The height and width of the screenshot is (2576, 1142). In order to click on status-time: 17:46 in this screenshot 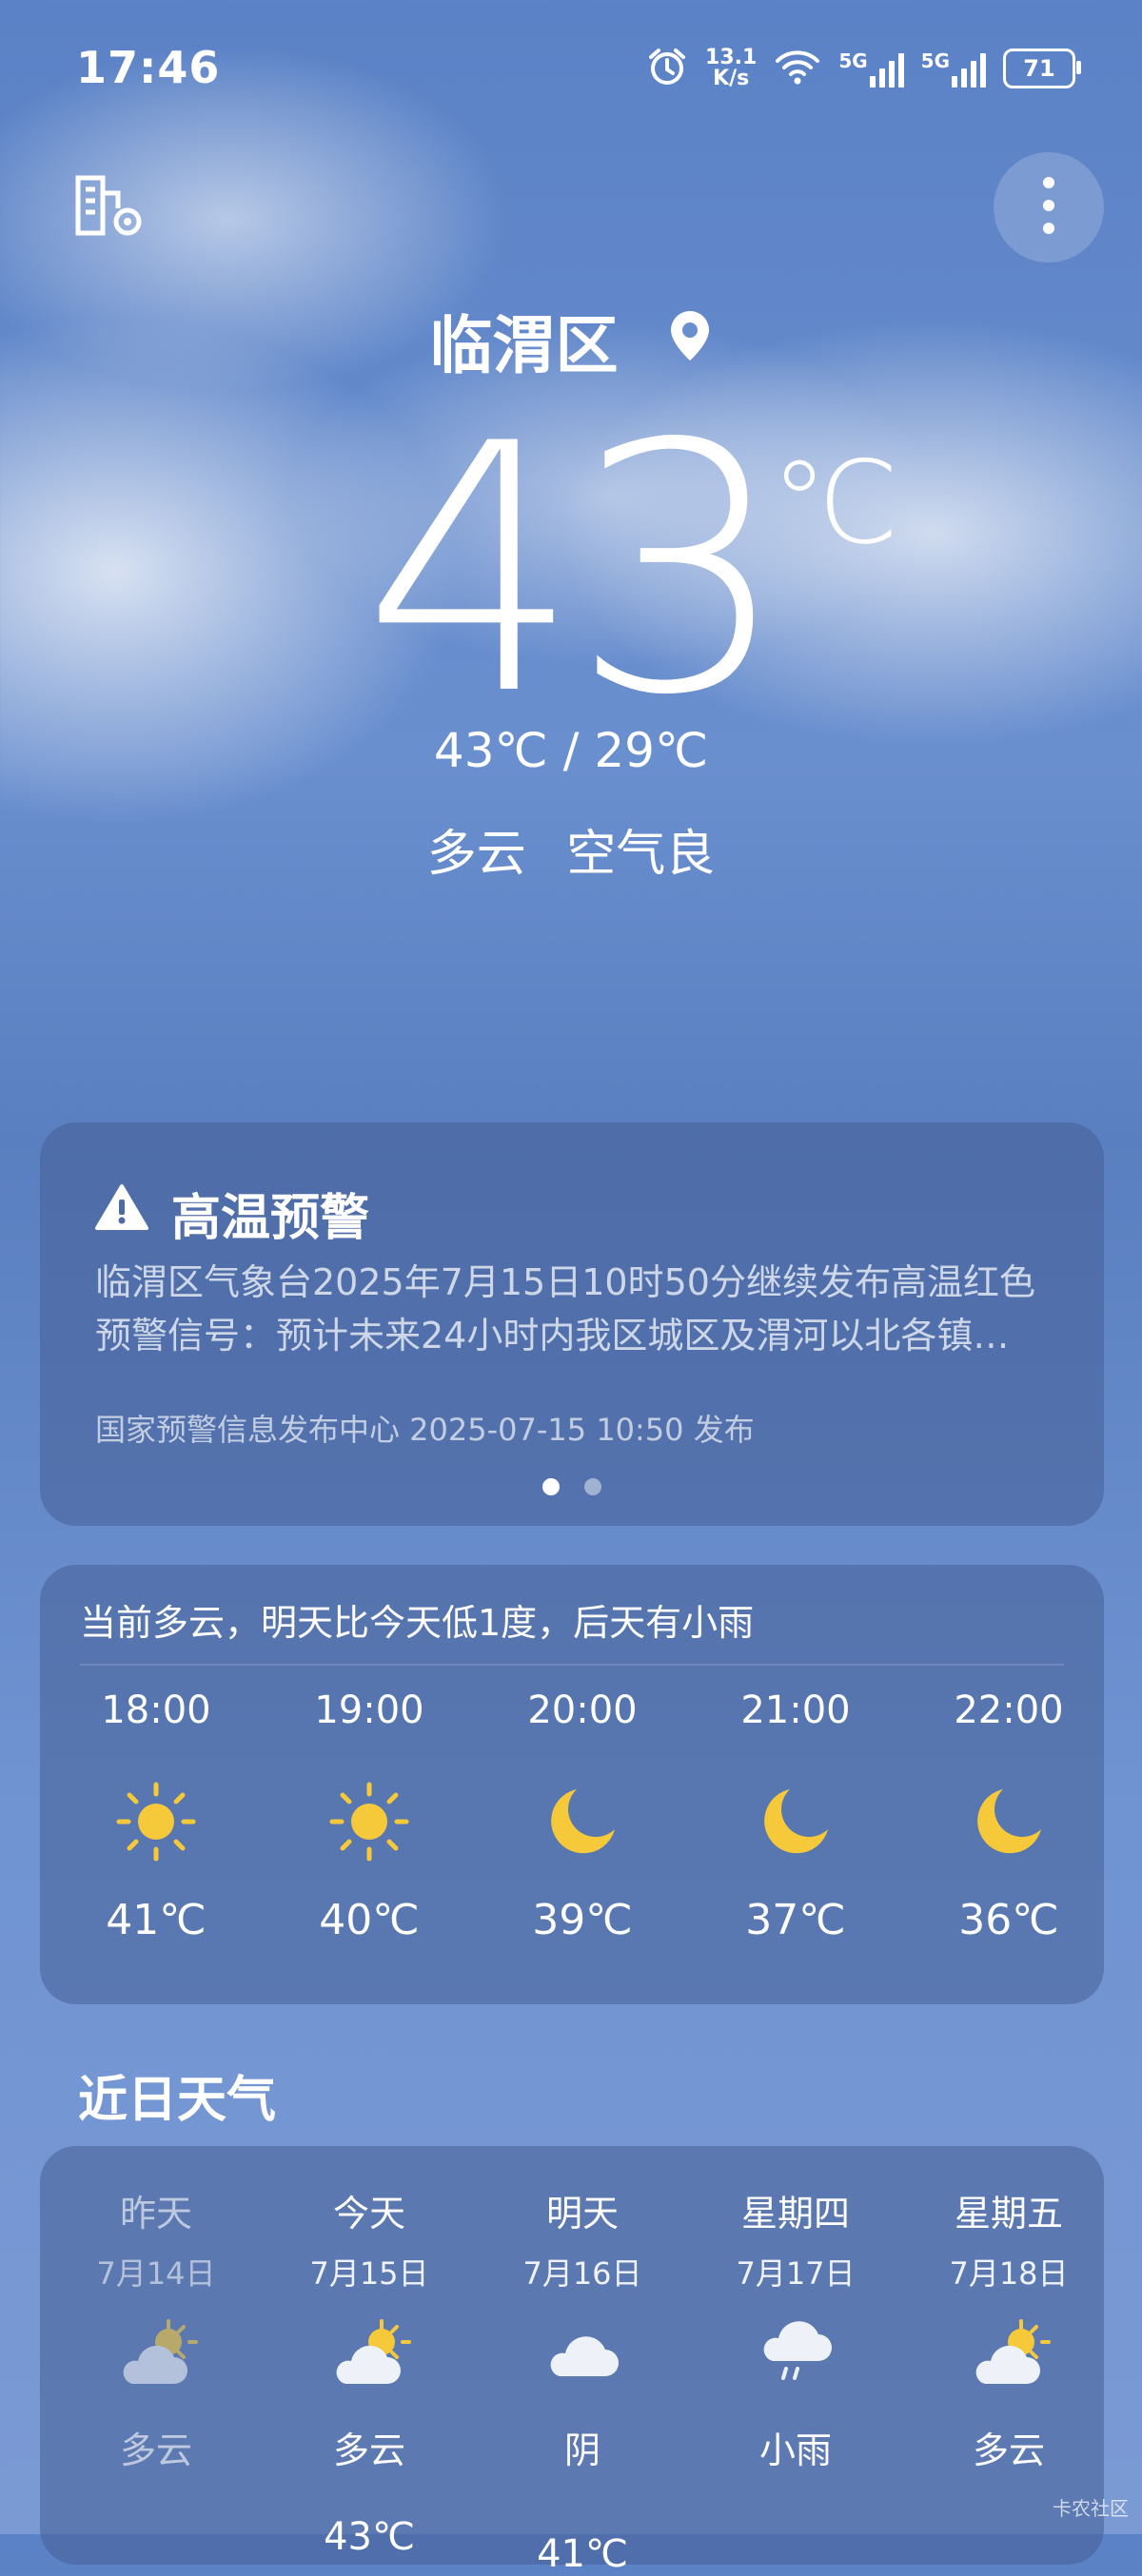, I will do `click(148, 67)`.